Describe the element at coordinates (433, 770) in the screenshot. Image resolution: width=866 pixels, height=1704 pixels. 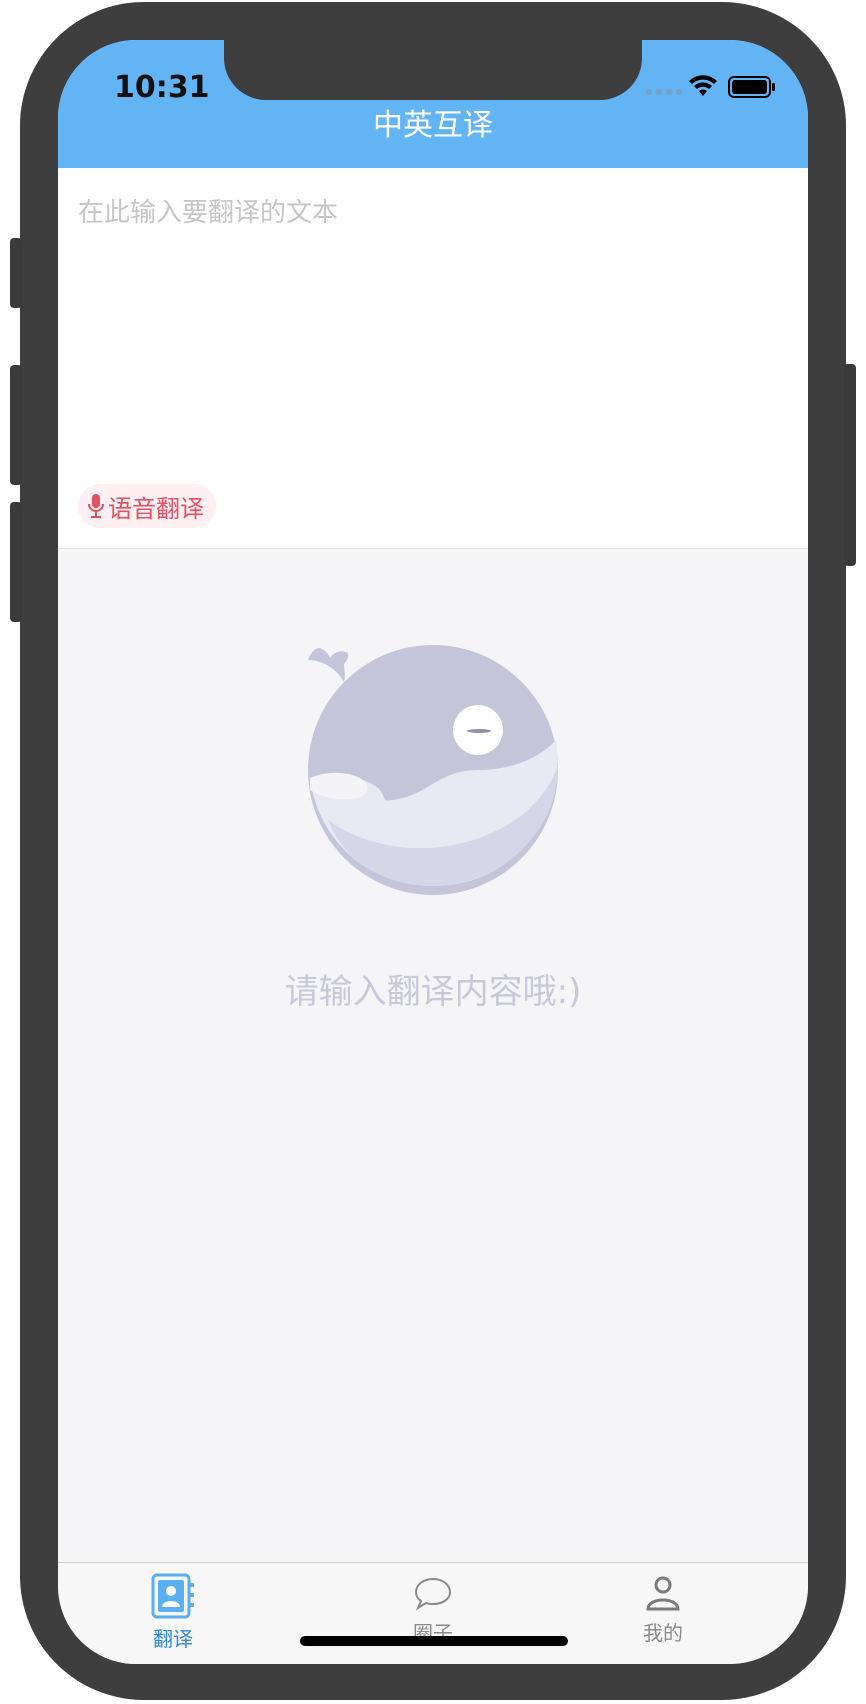
I see `whale-illustration` at that location.